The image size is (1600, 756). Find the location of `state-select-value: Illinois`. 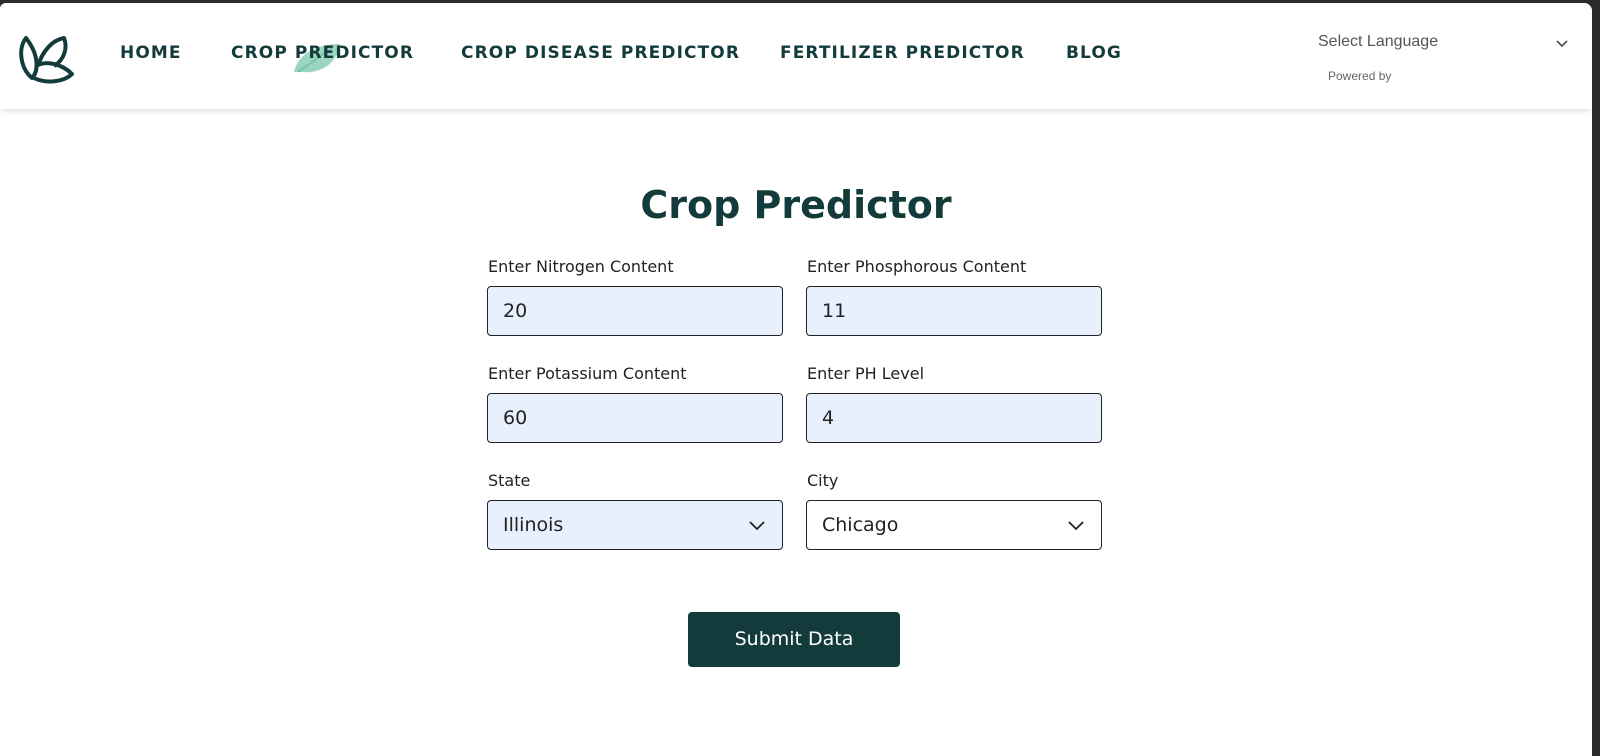

state-select-value: Illinois is located at coordinates (533, 525).